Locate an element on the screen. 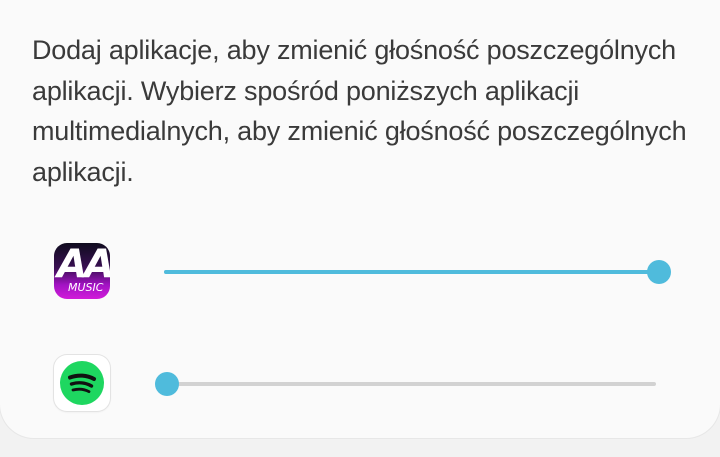  spotify-icon is located at coordinates (82, 383).